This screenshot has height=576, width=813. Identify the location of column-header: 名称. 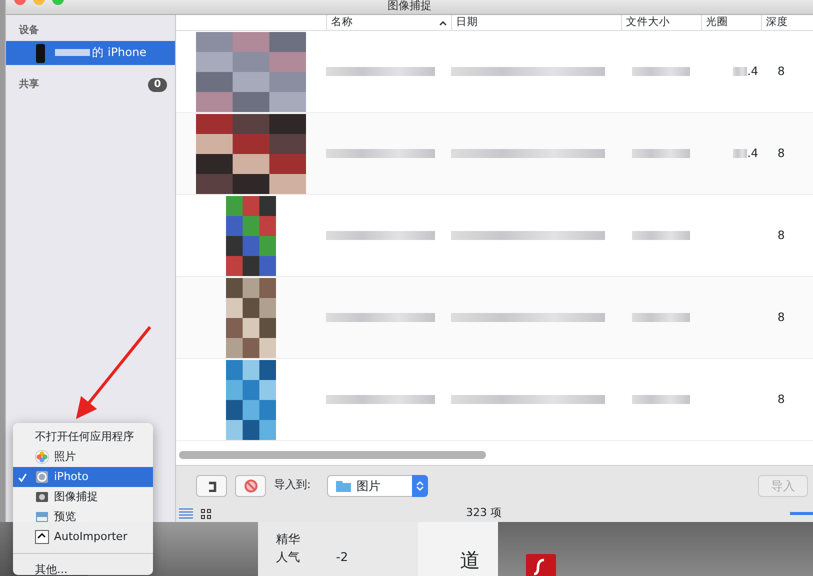
(388, 22).